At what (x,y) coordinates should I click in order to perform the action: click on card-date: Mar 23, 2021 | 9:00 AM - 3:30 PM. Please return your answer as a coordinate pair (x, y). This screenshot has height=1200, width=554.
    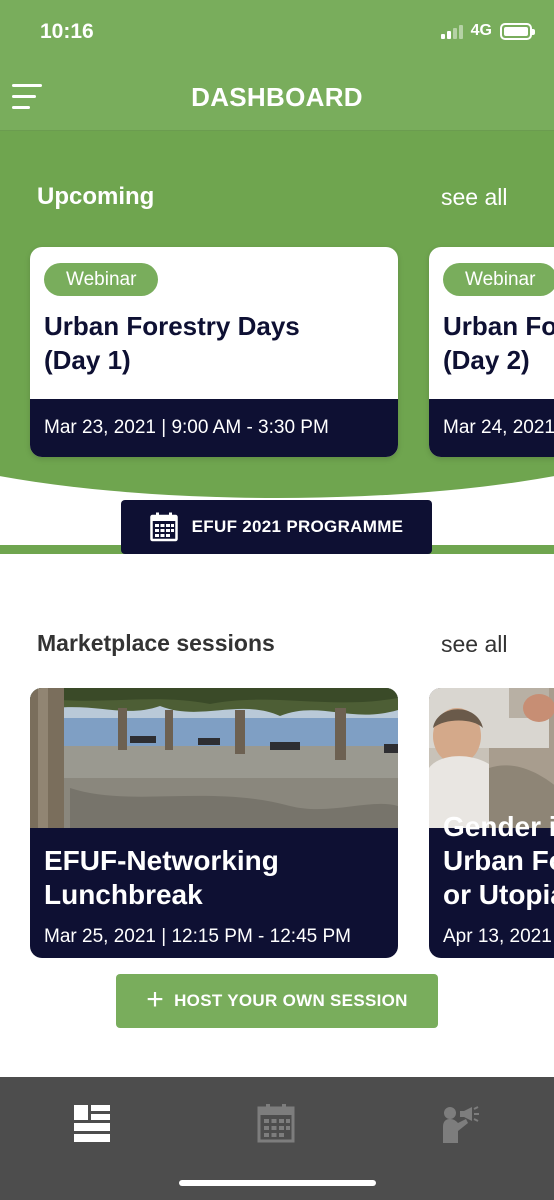
    Looking at the image, I should click on (214, 428).